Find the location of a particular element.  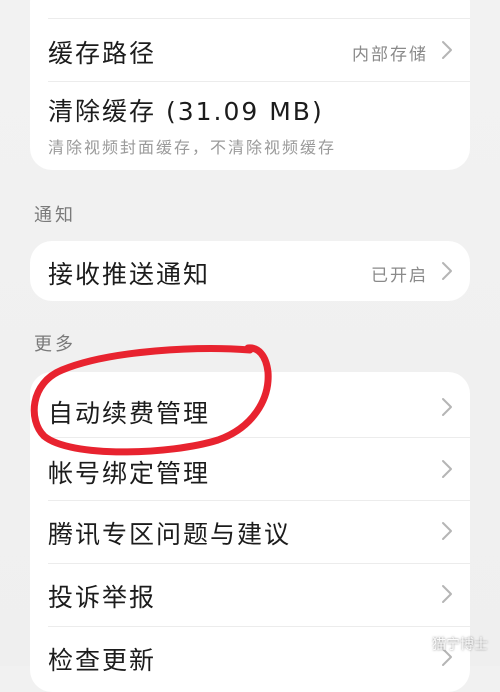

watermark-logo-icon is located at coordinates (421, 644).